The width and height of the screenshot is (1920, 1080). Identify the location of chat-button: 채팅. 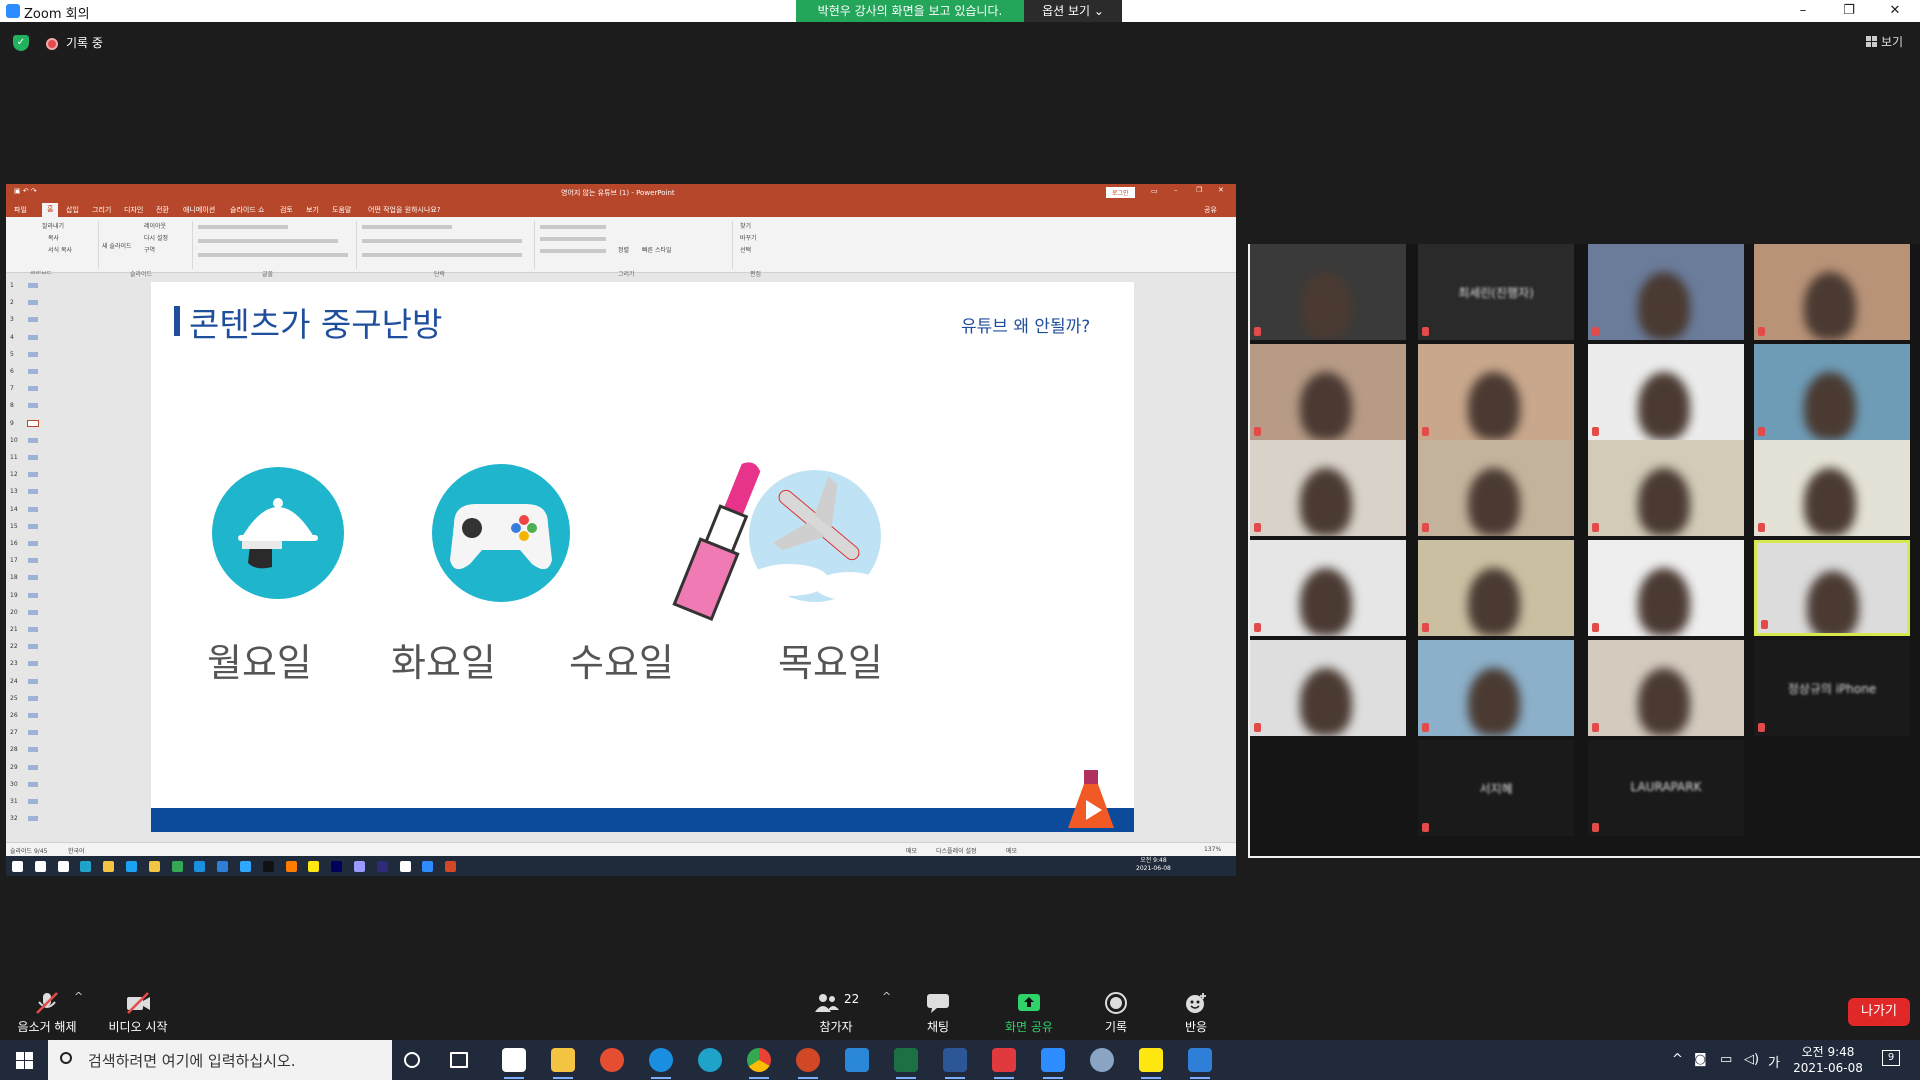
(938, 1006).